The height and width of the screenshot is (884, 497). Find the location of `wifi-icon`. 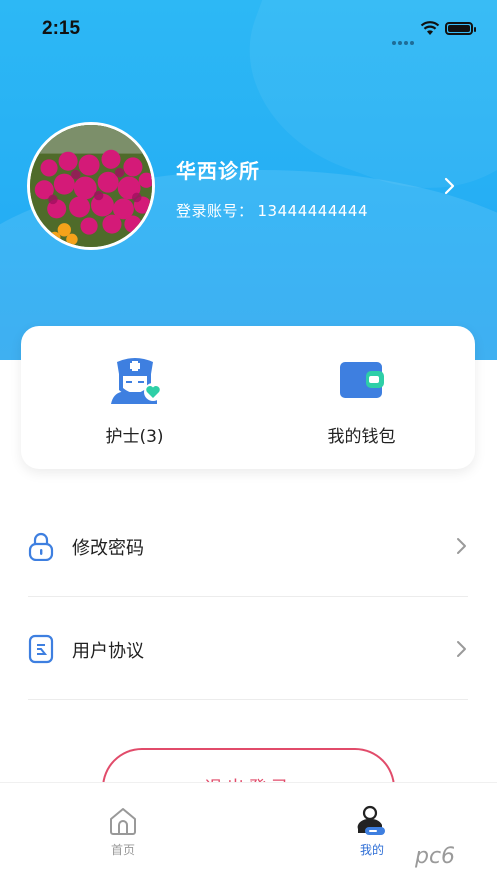

wifi-icon is located at coordinates (430, 28).